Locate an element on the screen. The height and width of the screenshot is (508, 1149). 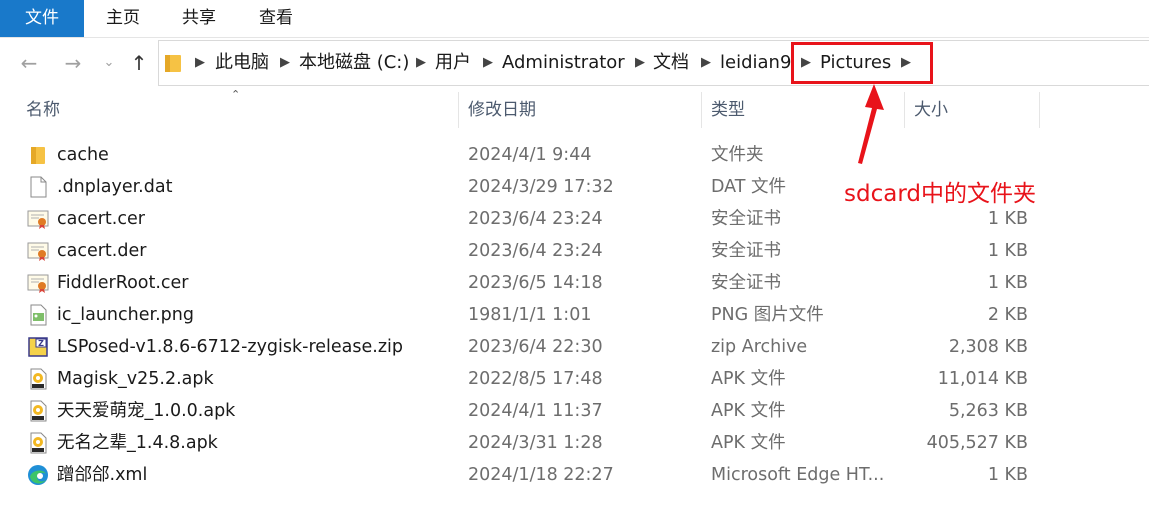
file-size: 2,308 KB is located at coordinates (988, 347).